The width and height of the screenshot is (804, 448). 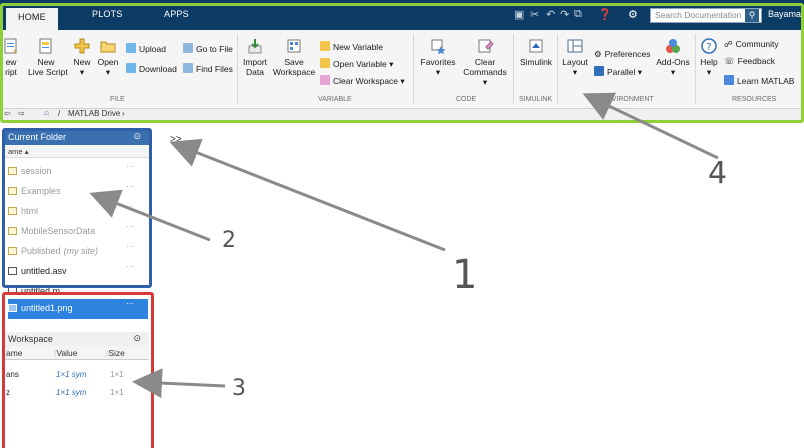 I want to click on workspace-name-column: ame, so click(x=14, y=353).